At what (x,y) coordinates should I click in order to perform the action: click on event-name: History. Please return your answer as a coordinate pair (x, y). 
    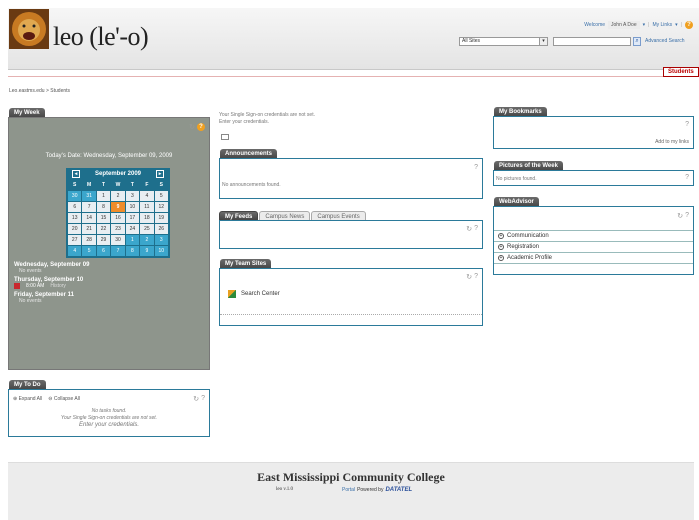
    Looking at the image, I should click on (58, 286).